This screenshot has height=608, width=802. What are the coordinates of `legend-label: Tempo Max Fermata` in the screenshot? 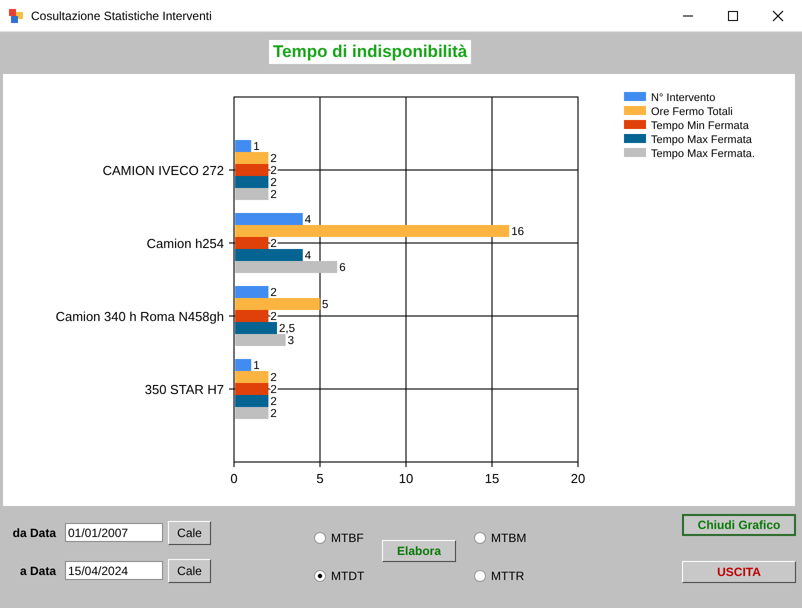 It's located at (701, 140).